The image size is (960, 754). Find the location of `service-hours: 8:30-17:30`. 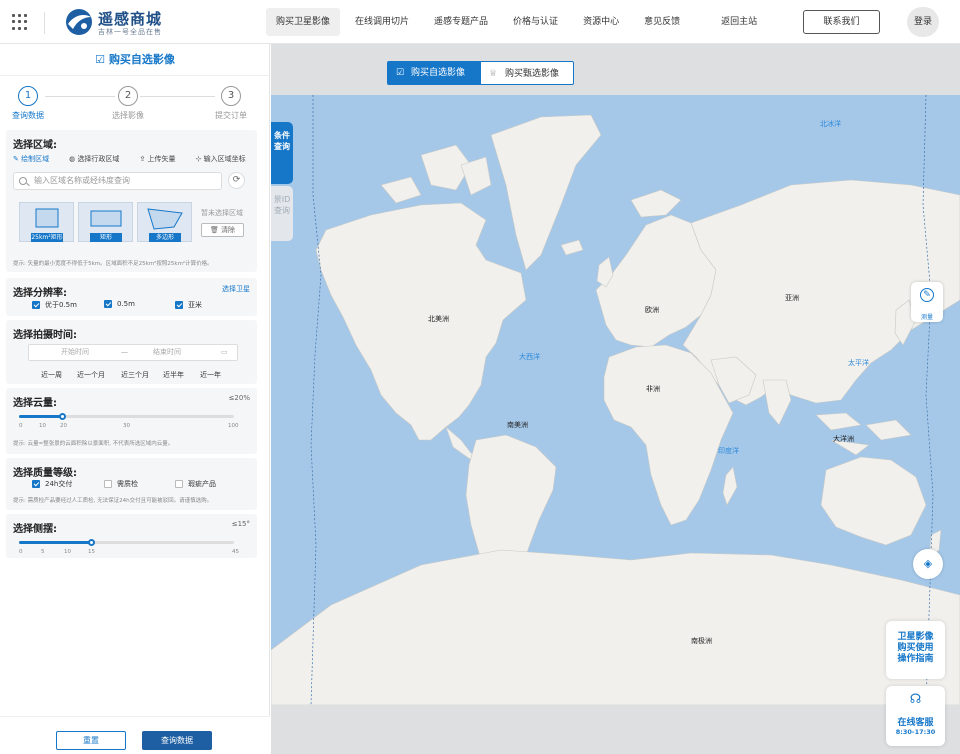

service-hours: 8:30-17:30 is located at coordinates (915, 732).